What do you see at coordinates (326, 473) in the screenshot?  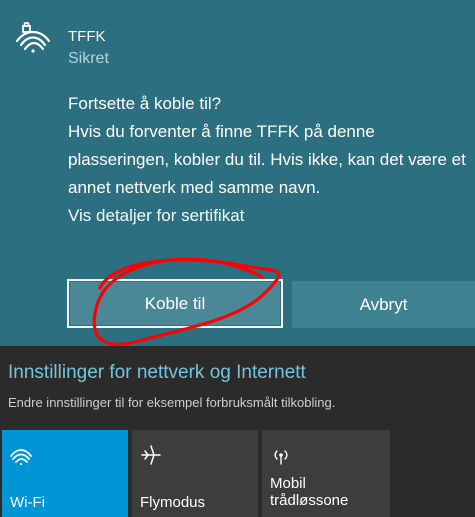 I see `mobile-hotspot-quick-action: Mobil trådløssone` at bounding box center [326, 473].